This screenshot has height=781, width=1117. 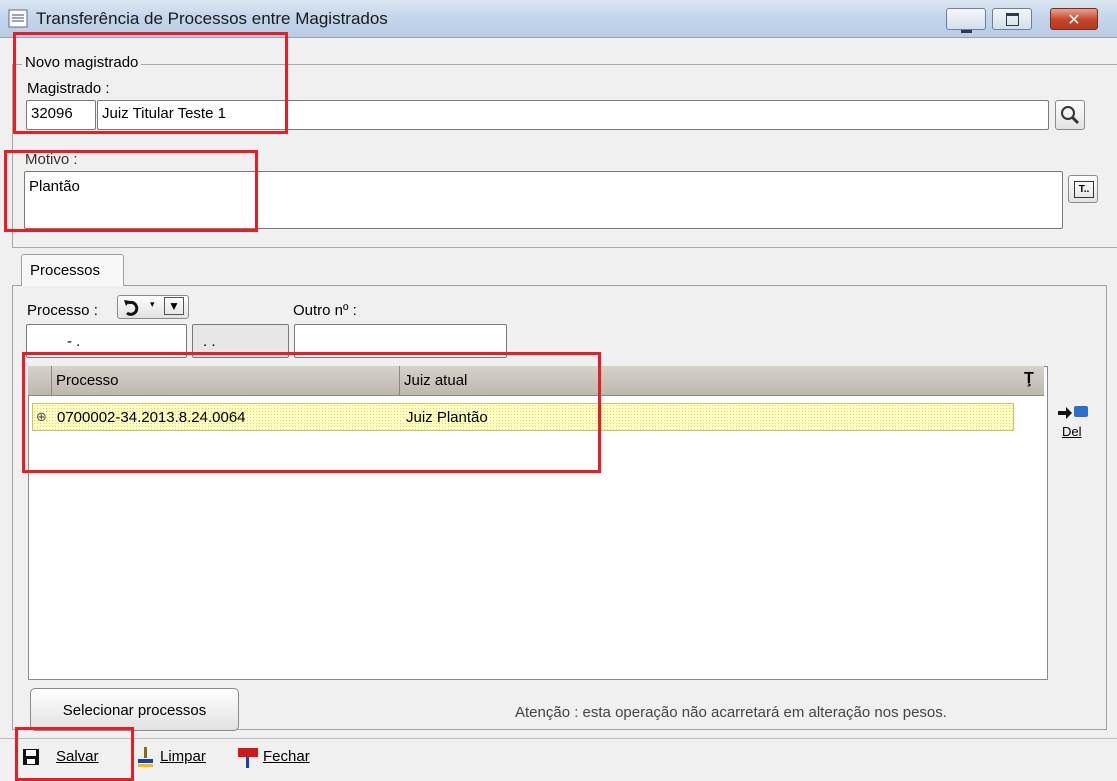 I want to click on delete-icon, so click(x=1073, y=412).